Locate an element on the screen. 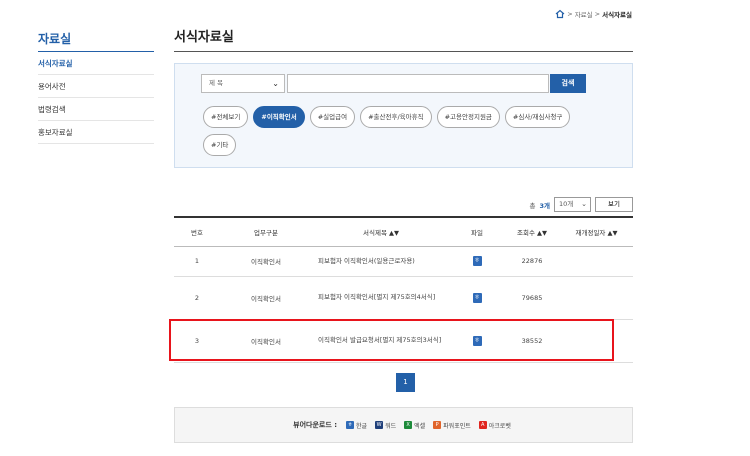 Image resolution: width=750 pixels, height=456 pixels. page-size-value: 10개 is located at coordinates (566, 204).